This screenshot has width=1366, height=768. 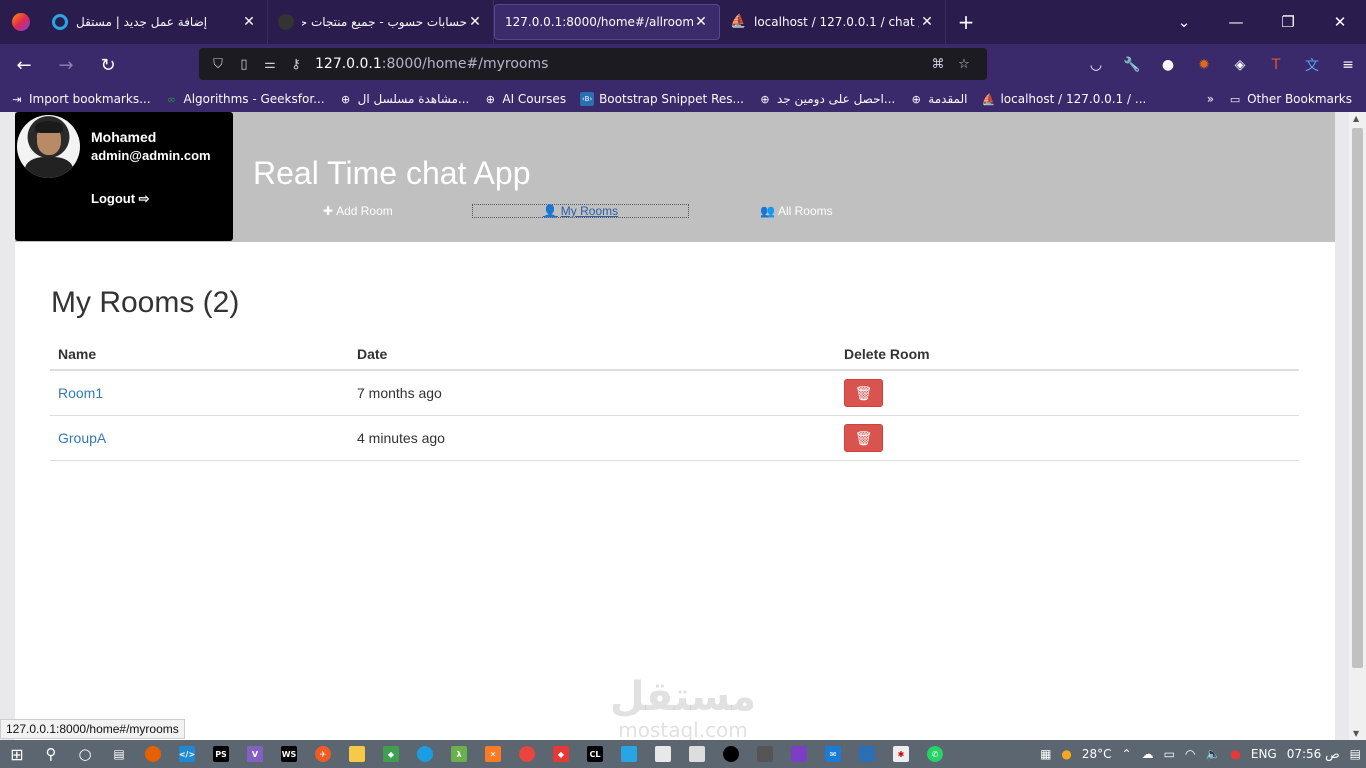 What do you see at coordinates (1356, 118) in the screenshot?
I see `scroll-up-icon: ▲` at bounding box center [1356, 118].